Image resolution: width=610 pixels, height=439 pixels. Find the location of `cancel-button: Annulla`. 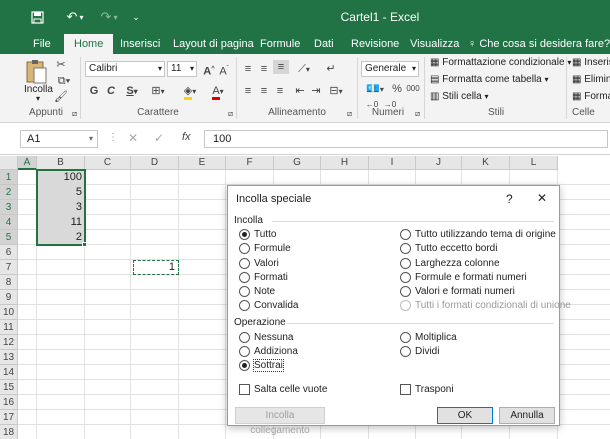

cancel-button: Annulla is located at coordinates (527, 415).